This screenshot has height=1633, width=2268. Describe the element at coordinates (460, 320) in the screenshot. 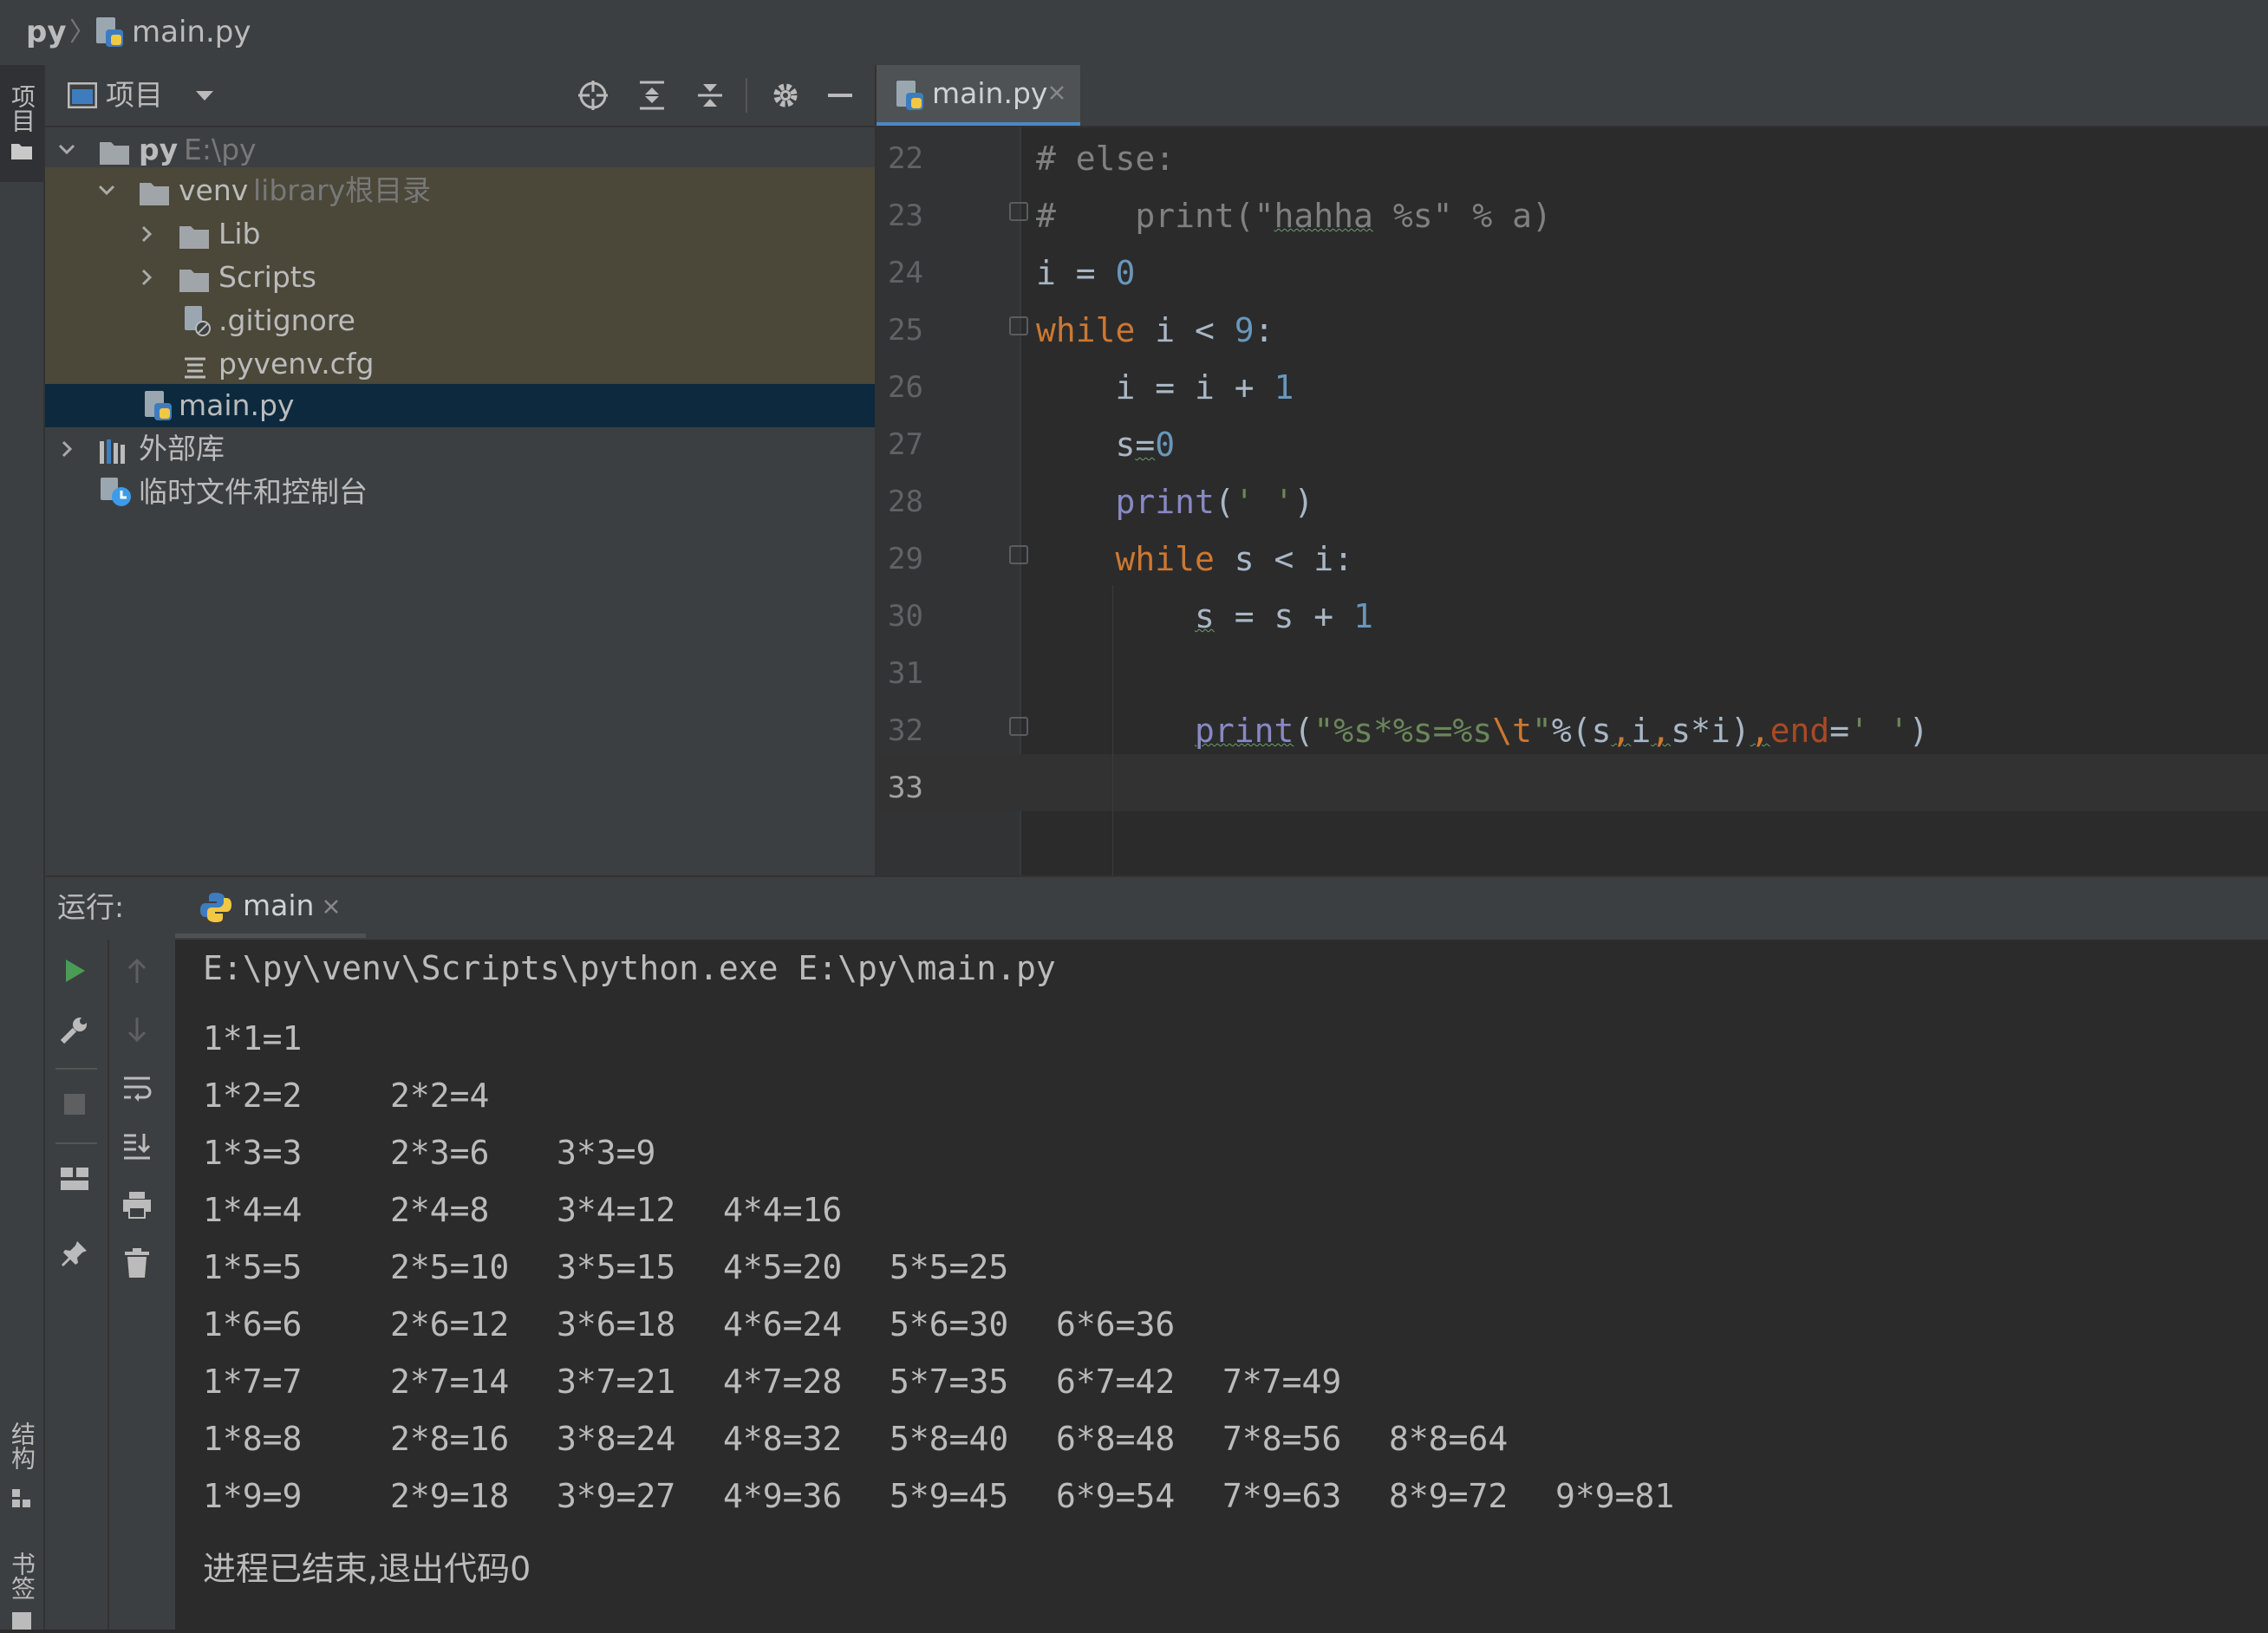

I see `tree-item-gitignore: .gitignore` at that location.